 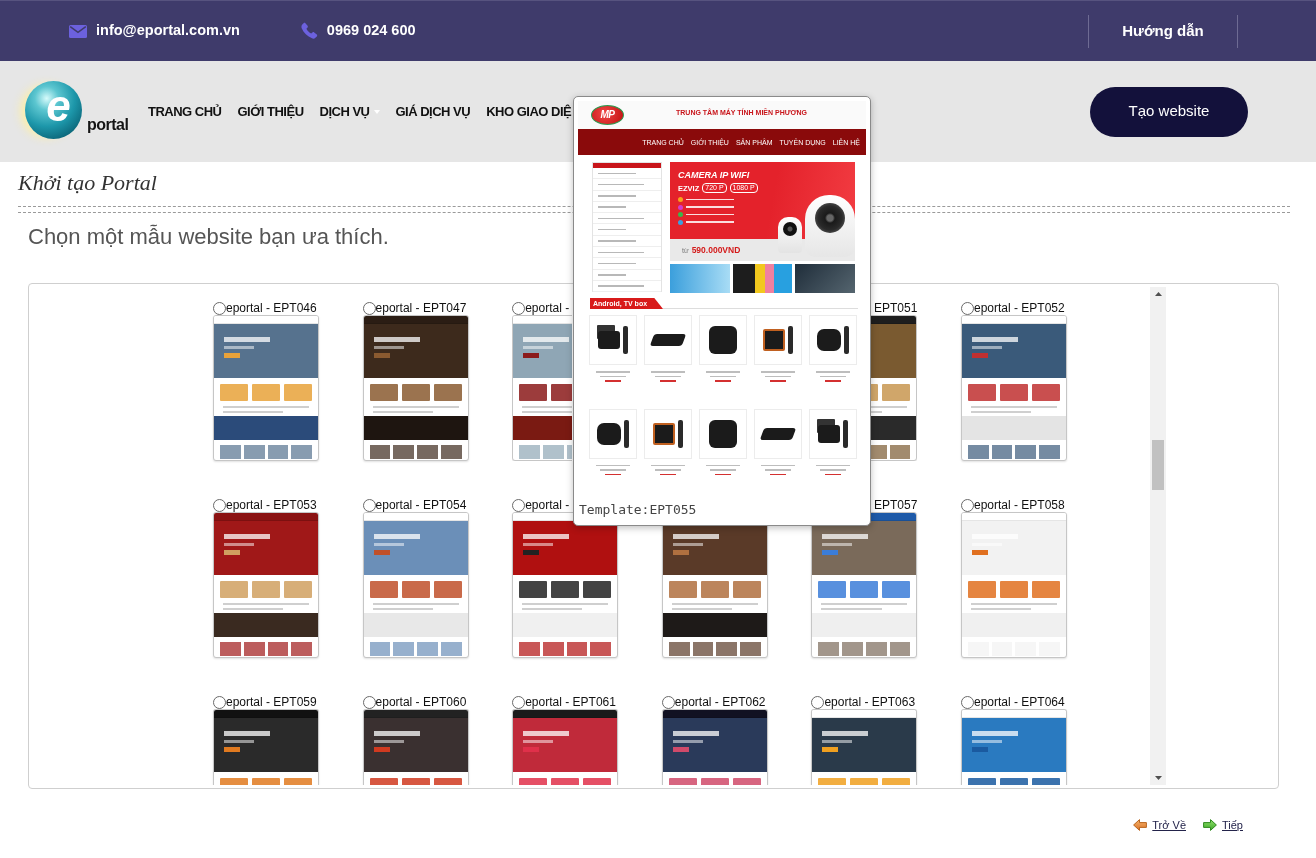 What do you see at coordinates (1169, 111) in the screenshot?
I see `create-website-button: Tạo website` at bounding box center [1169, 111].